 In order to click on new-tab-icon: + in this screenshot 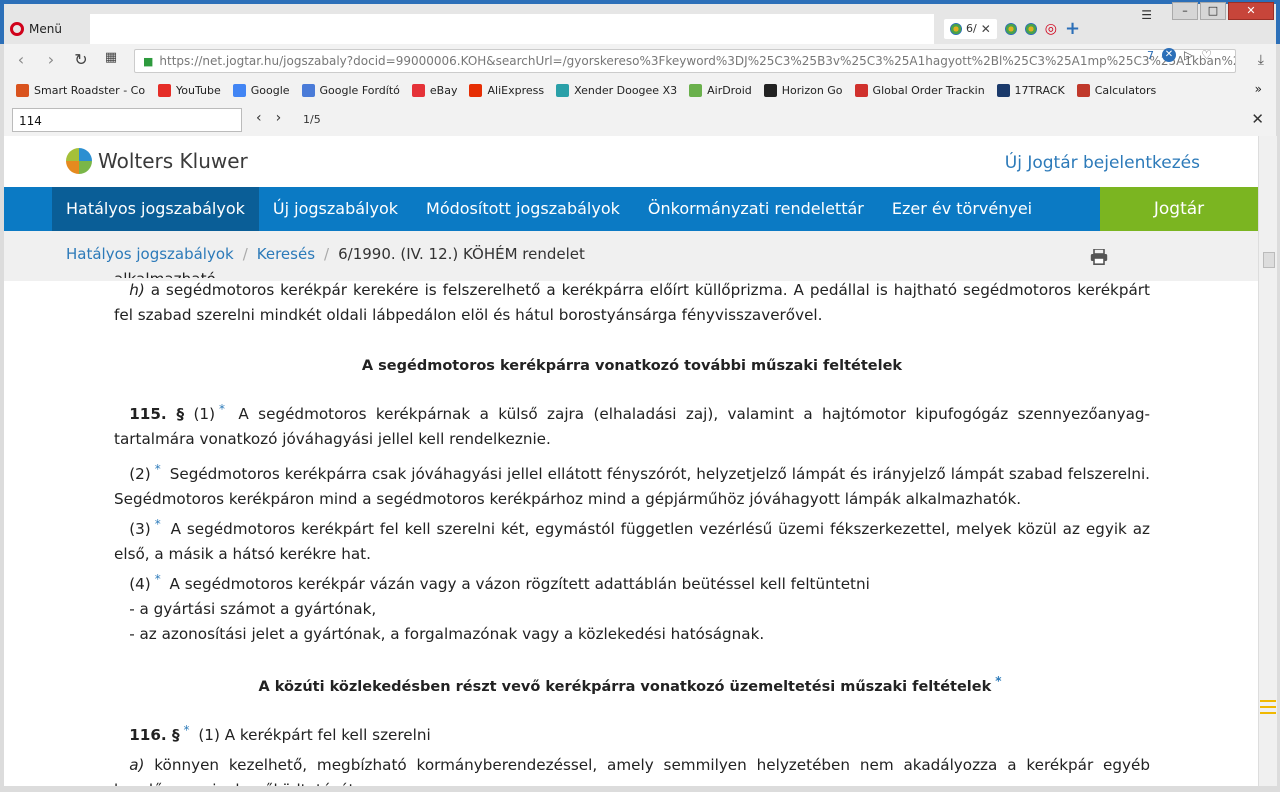, I will do `click(1072, 28)`.